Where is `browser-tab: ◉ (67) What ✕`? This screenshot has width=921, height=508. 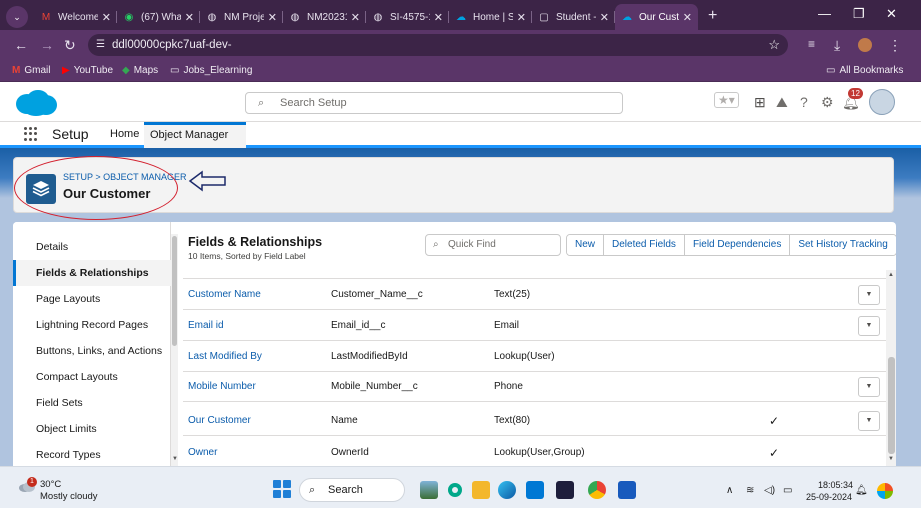
browser-tab: ◉ (67) What ✕ is located at coordinates (158, 17).